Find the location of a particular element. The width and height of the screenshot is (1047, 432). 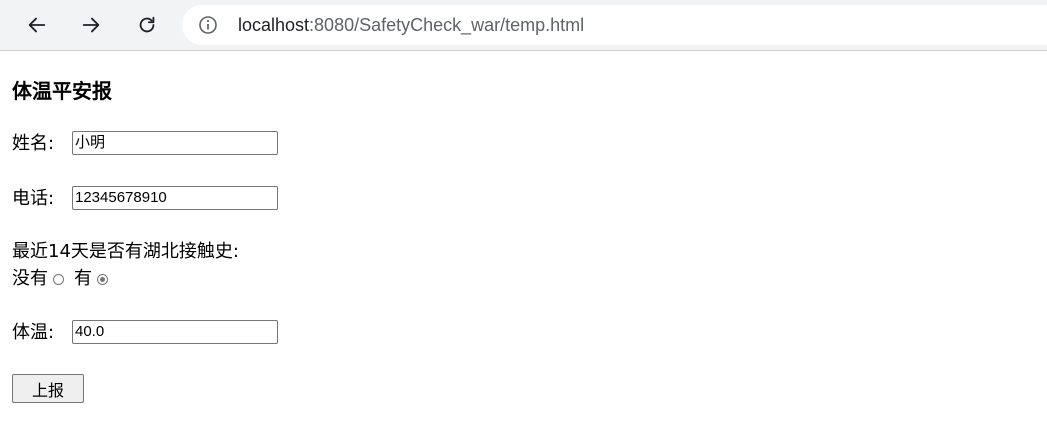

address-bar: localhost:8080/SafetyCheck_war/temp.html is located at coordinates (614, 25).